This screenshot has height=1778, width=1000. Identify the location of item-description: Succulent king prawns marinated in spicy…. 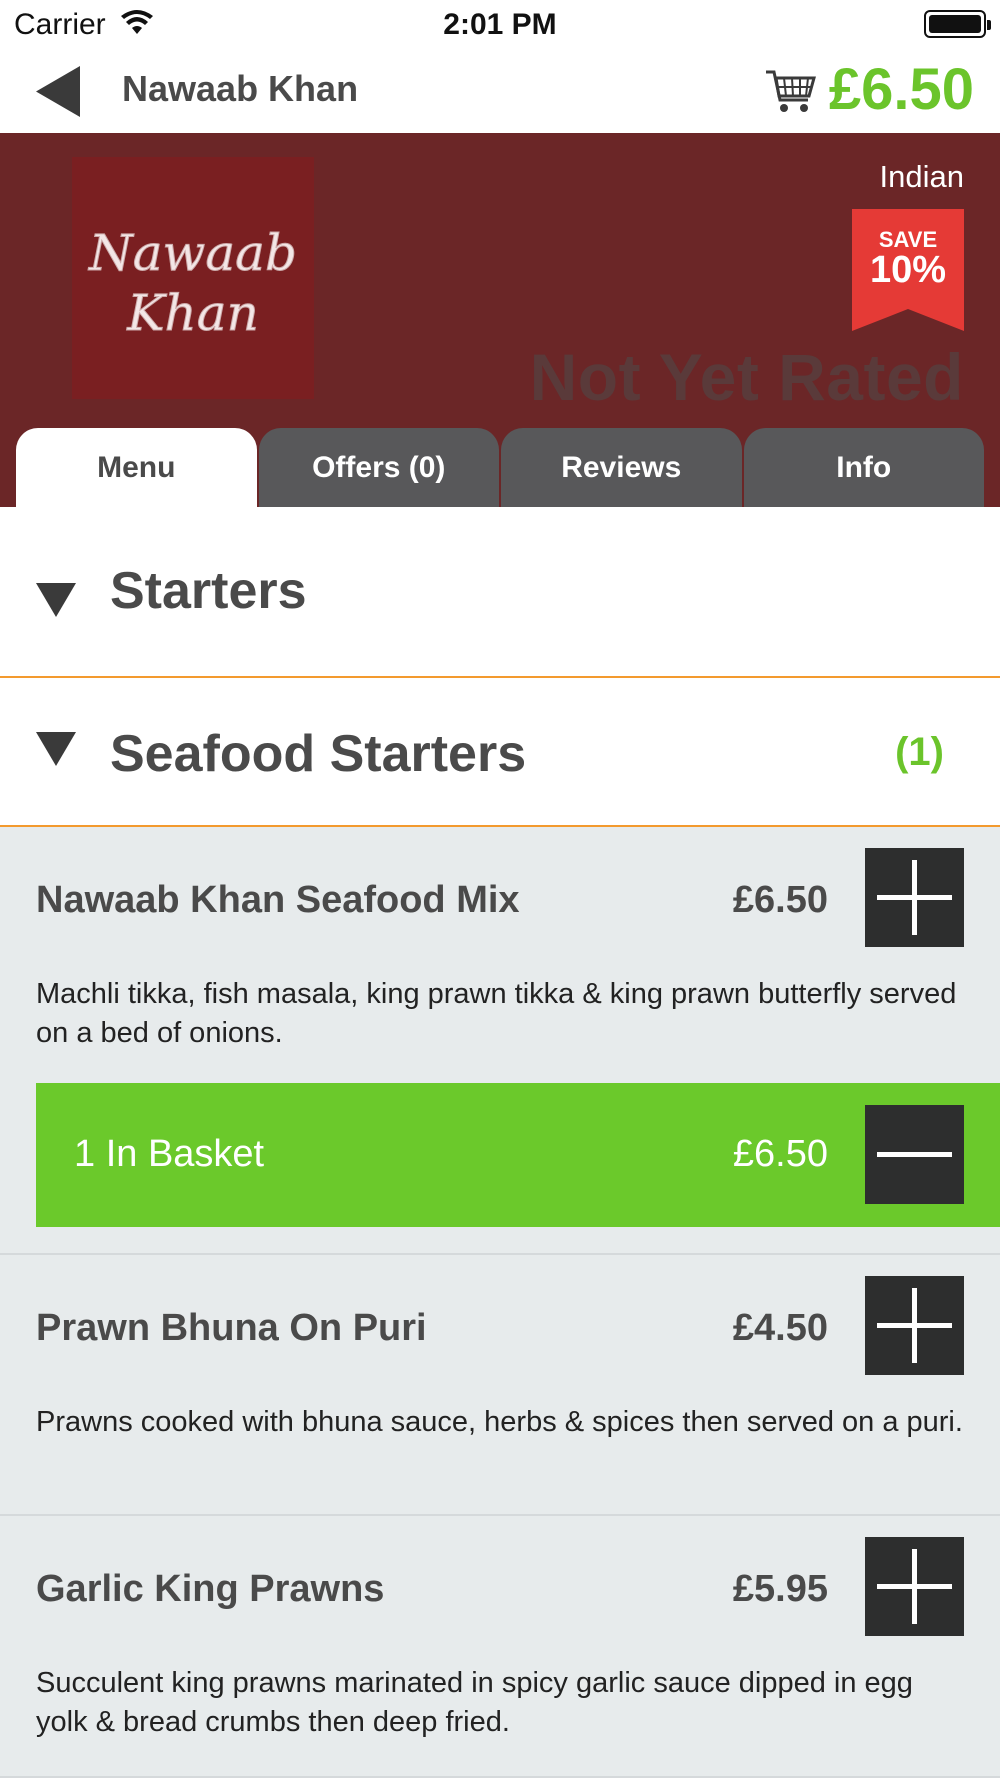
(474, 1702).